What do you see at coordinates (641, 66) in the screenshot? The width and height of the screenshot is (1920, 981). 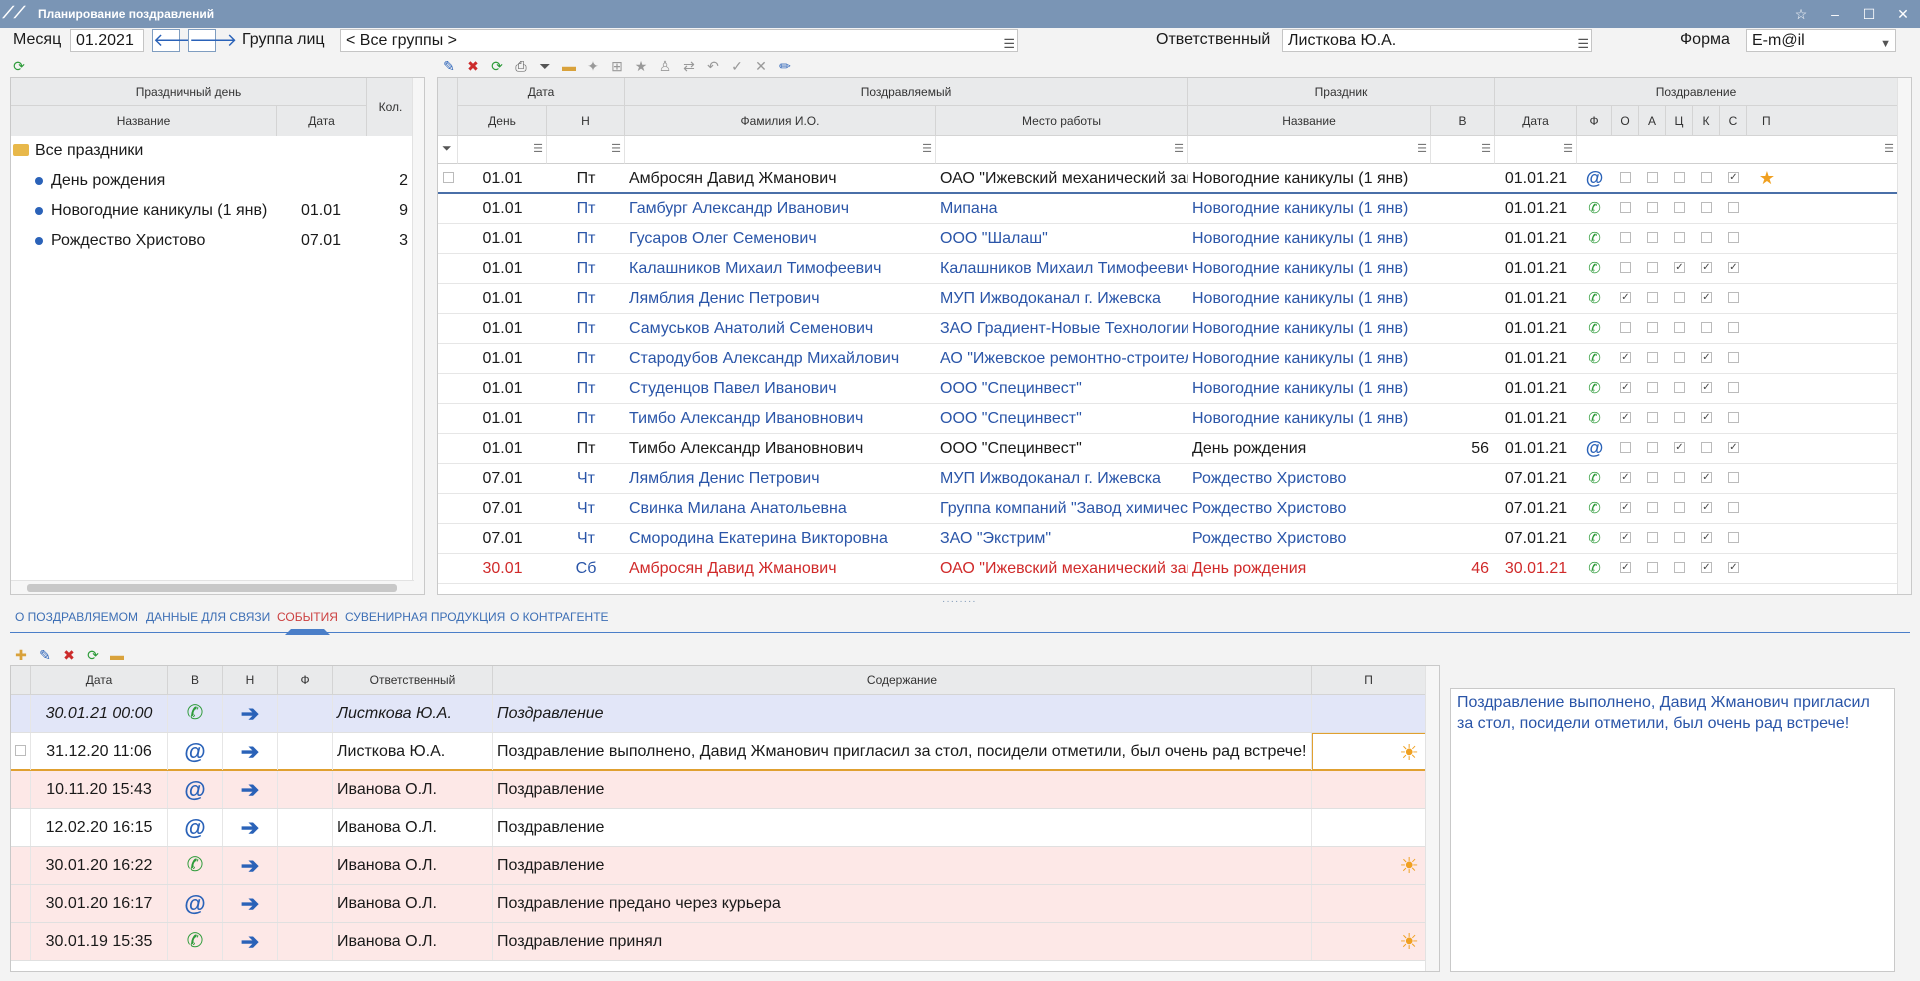 I see `star-icon: ★` at bounding box center [641, 66].